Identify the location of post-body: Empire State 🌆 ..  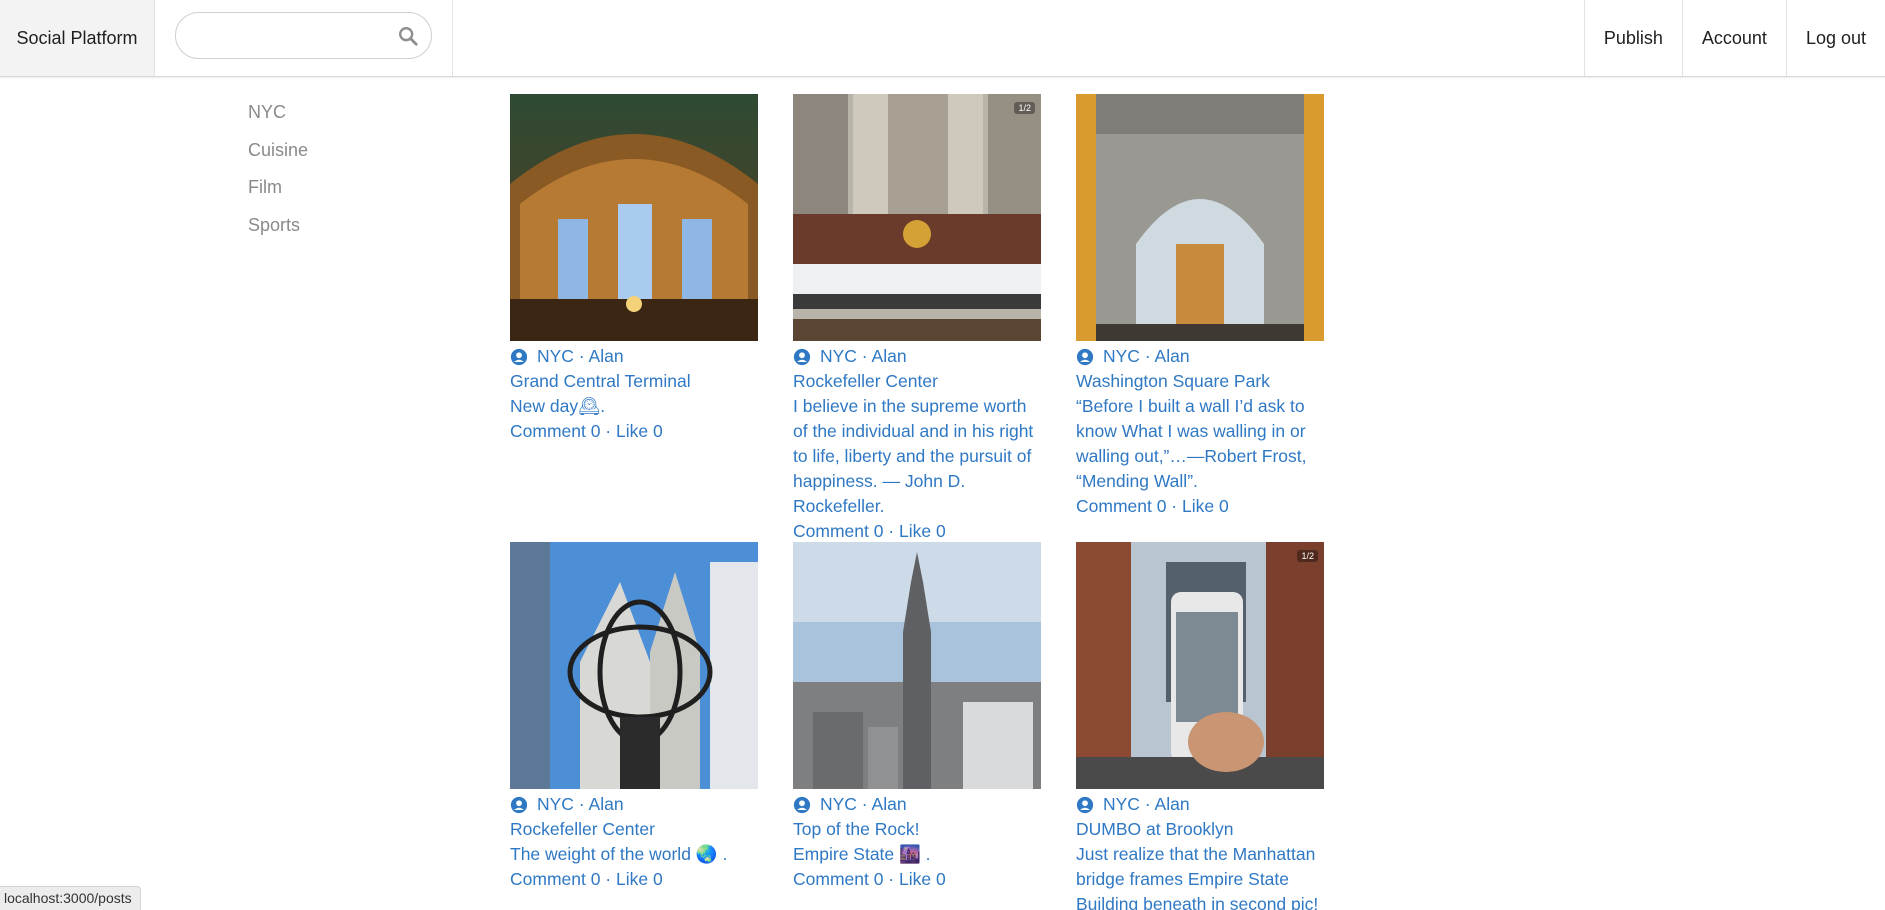
(917, 854).